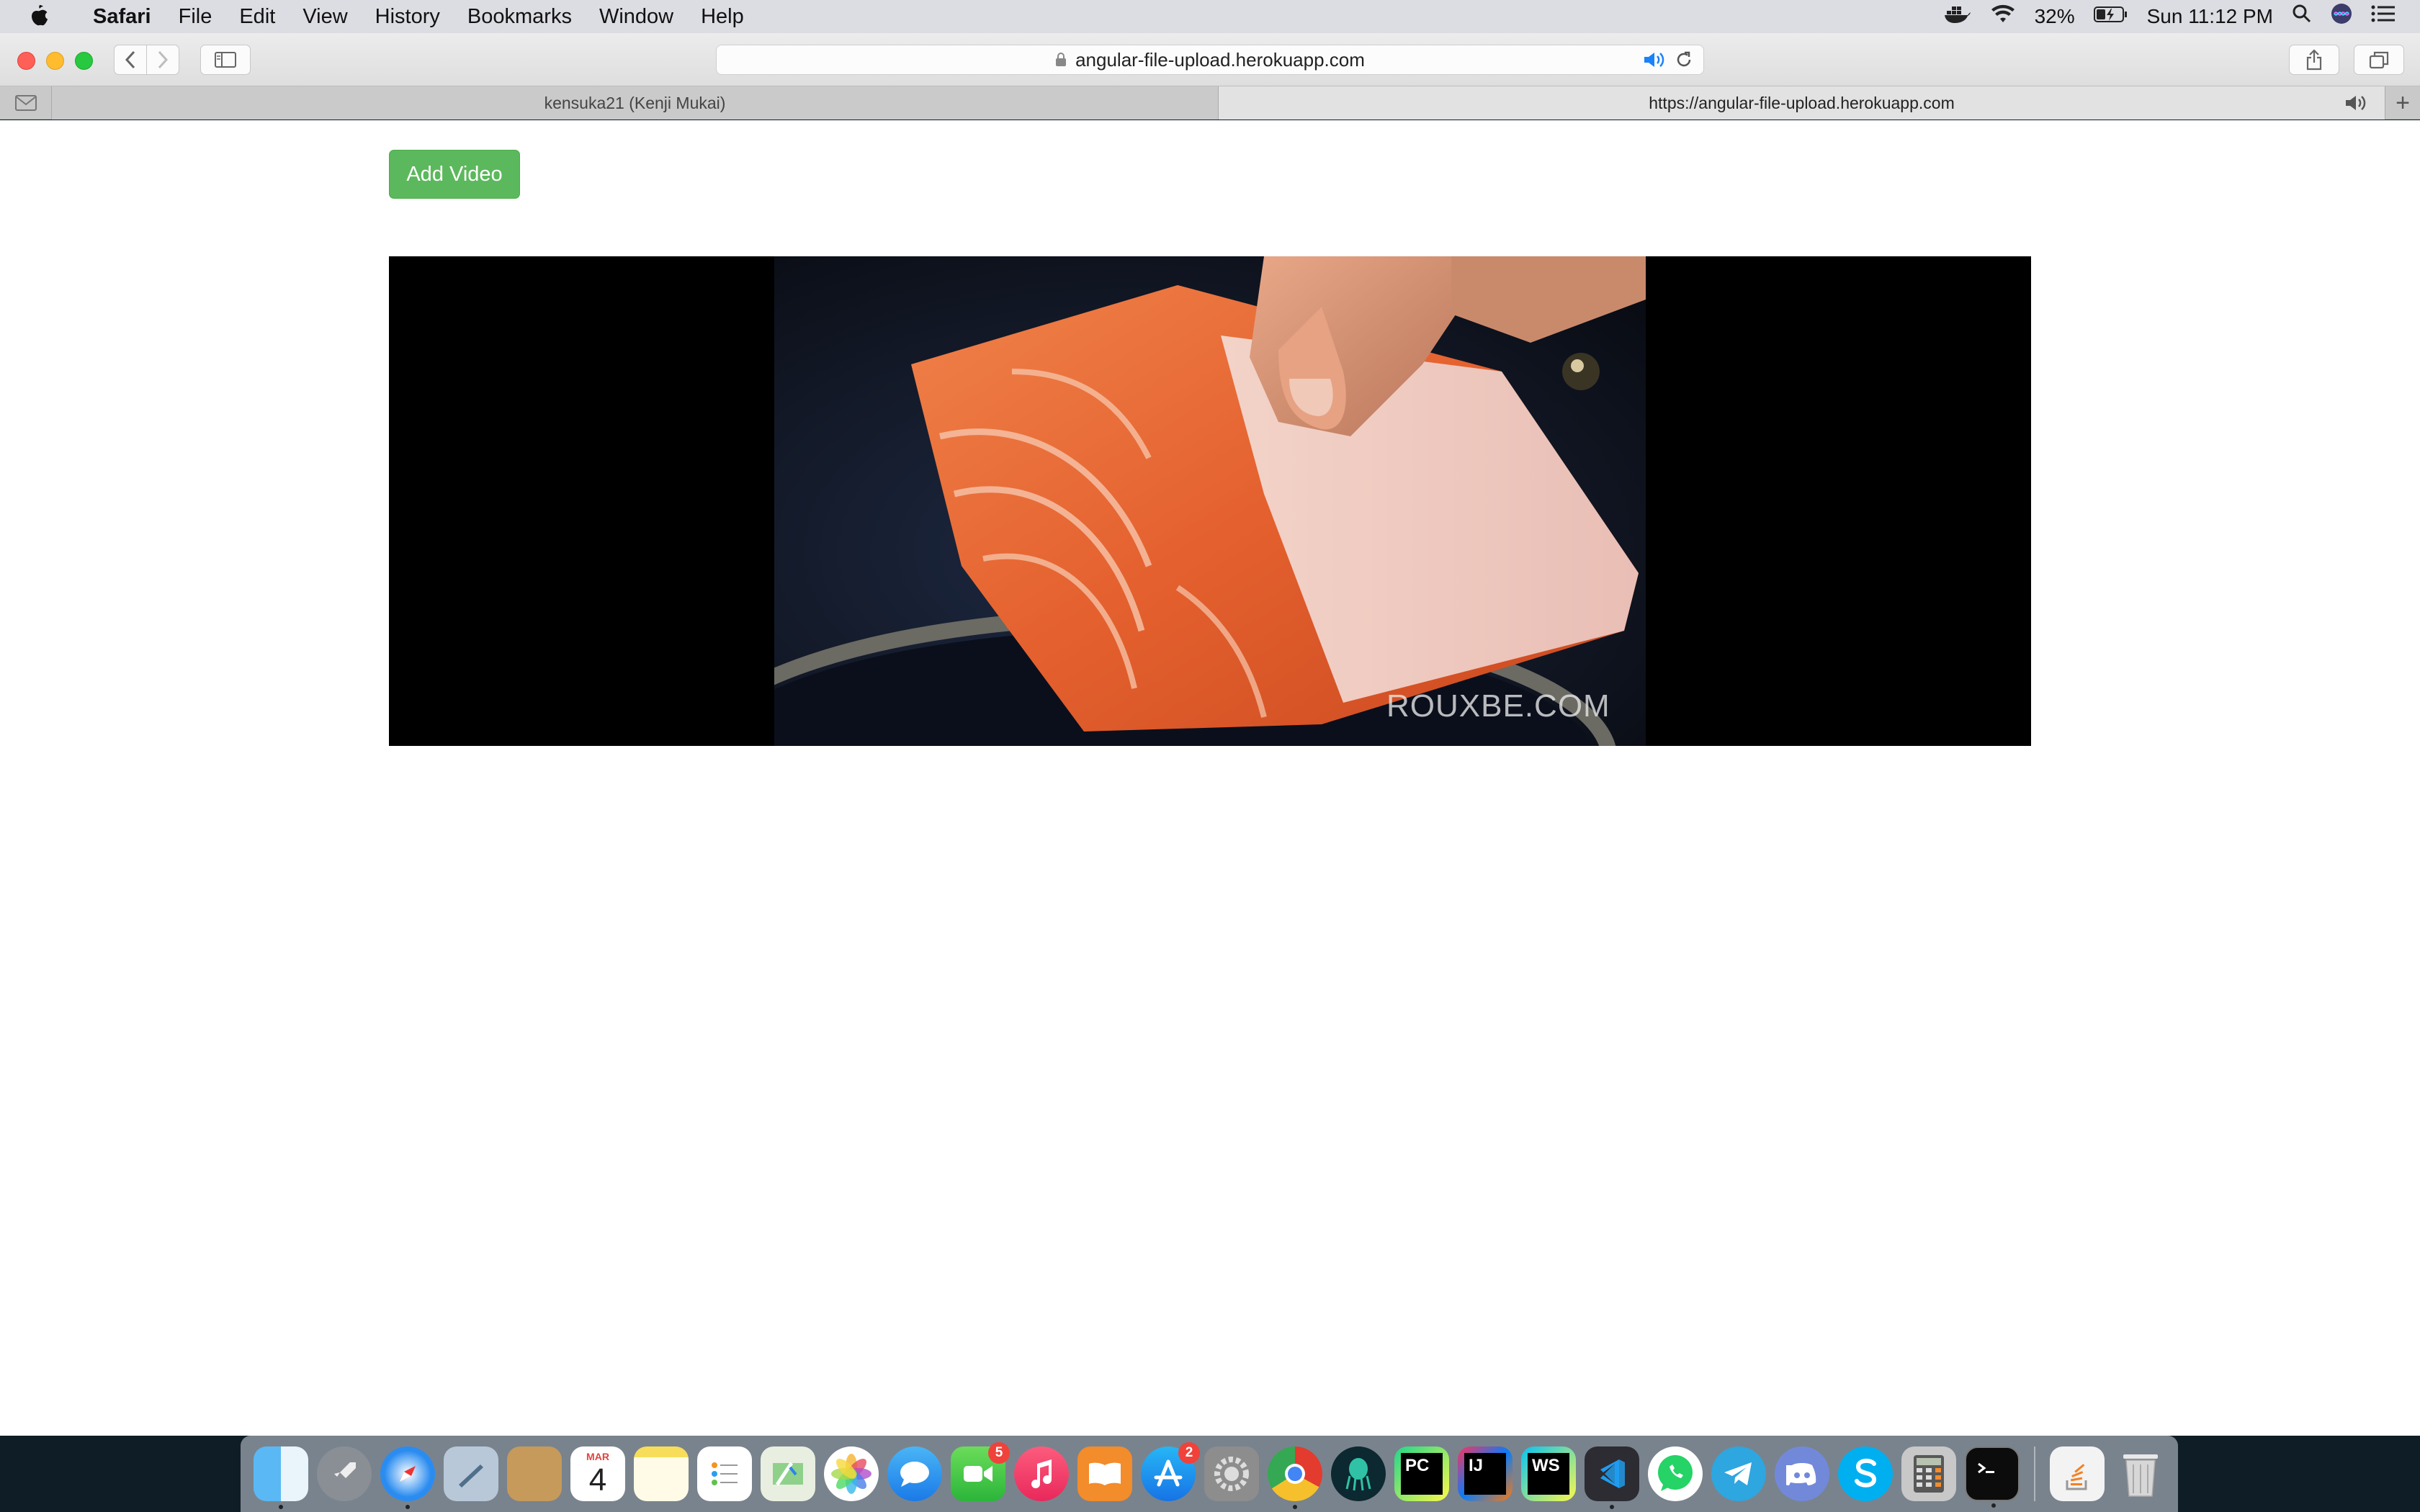 Image resolution: width=2420 pixels, height=1512 pixels. What do you see at coordinates (454, 174) in the screenshot?
I see `add-video-button: Add Video` at bounding box center [454, 174].